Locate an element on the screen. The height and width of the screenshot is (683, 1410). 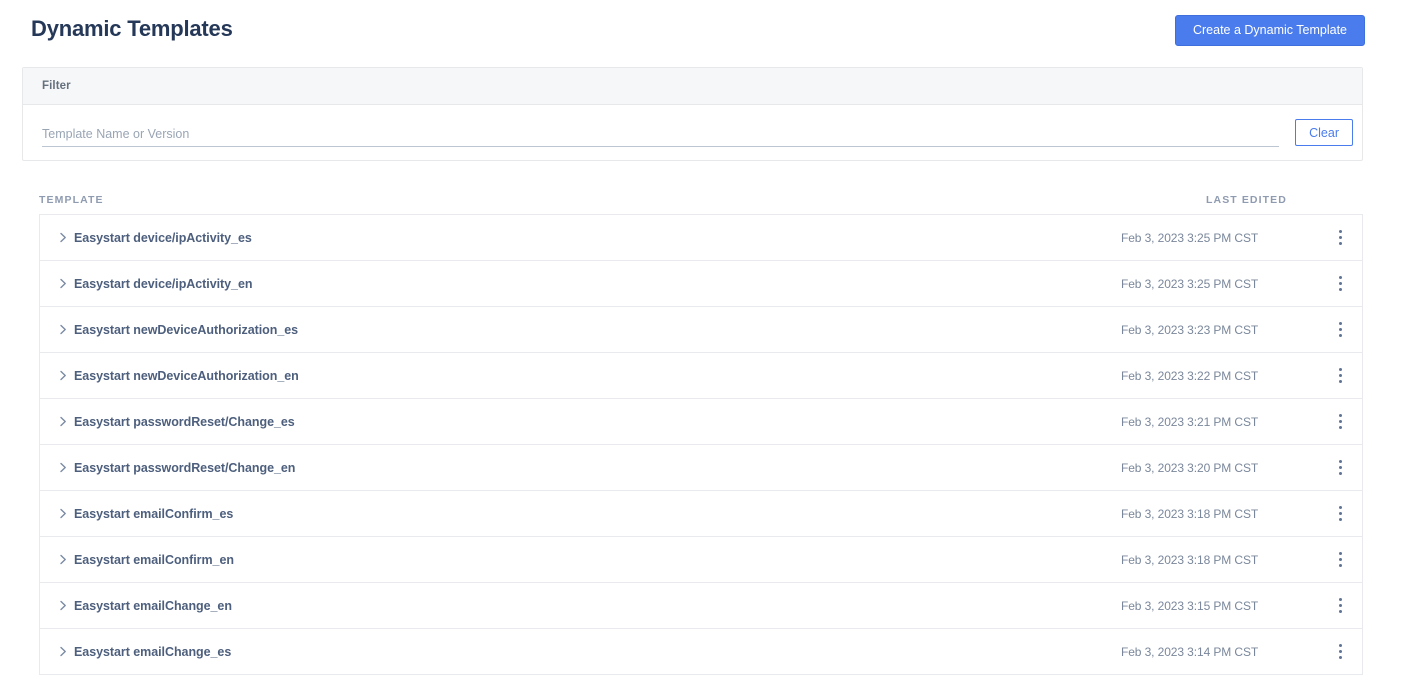
template-name: Easystart device/ipActivity_es is located at coordinates (597, 238).